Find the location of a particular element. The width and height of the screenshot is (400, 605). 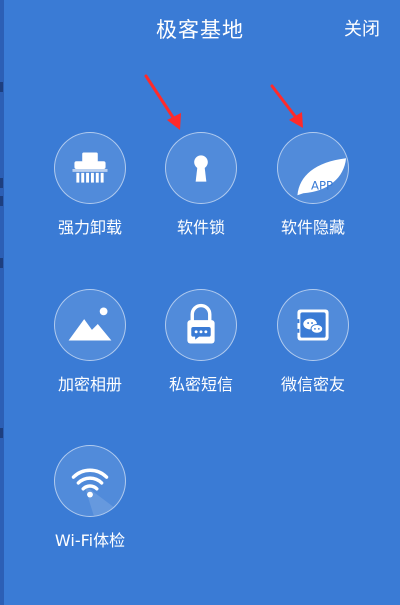

tile-app-lock: 软件锁 is located at coordinates (201, 185).